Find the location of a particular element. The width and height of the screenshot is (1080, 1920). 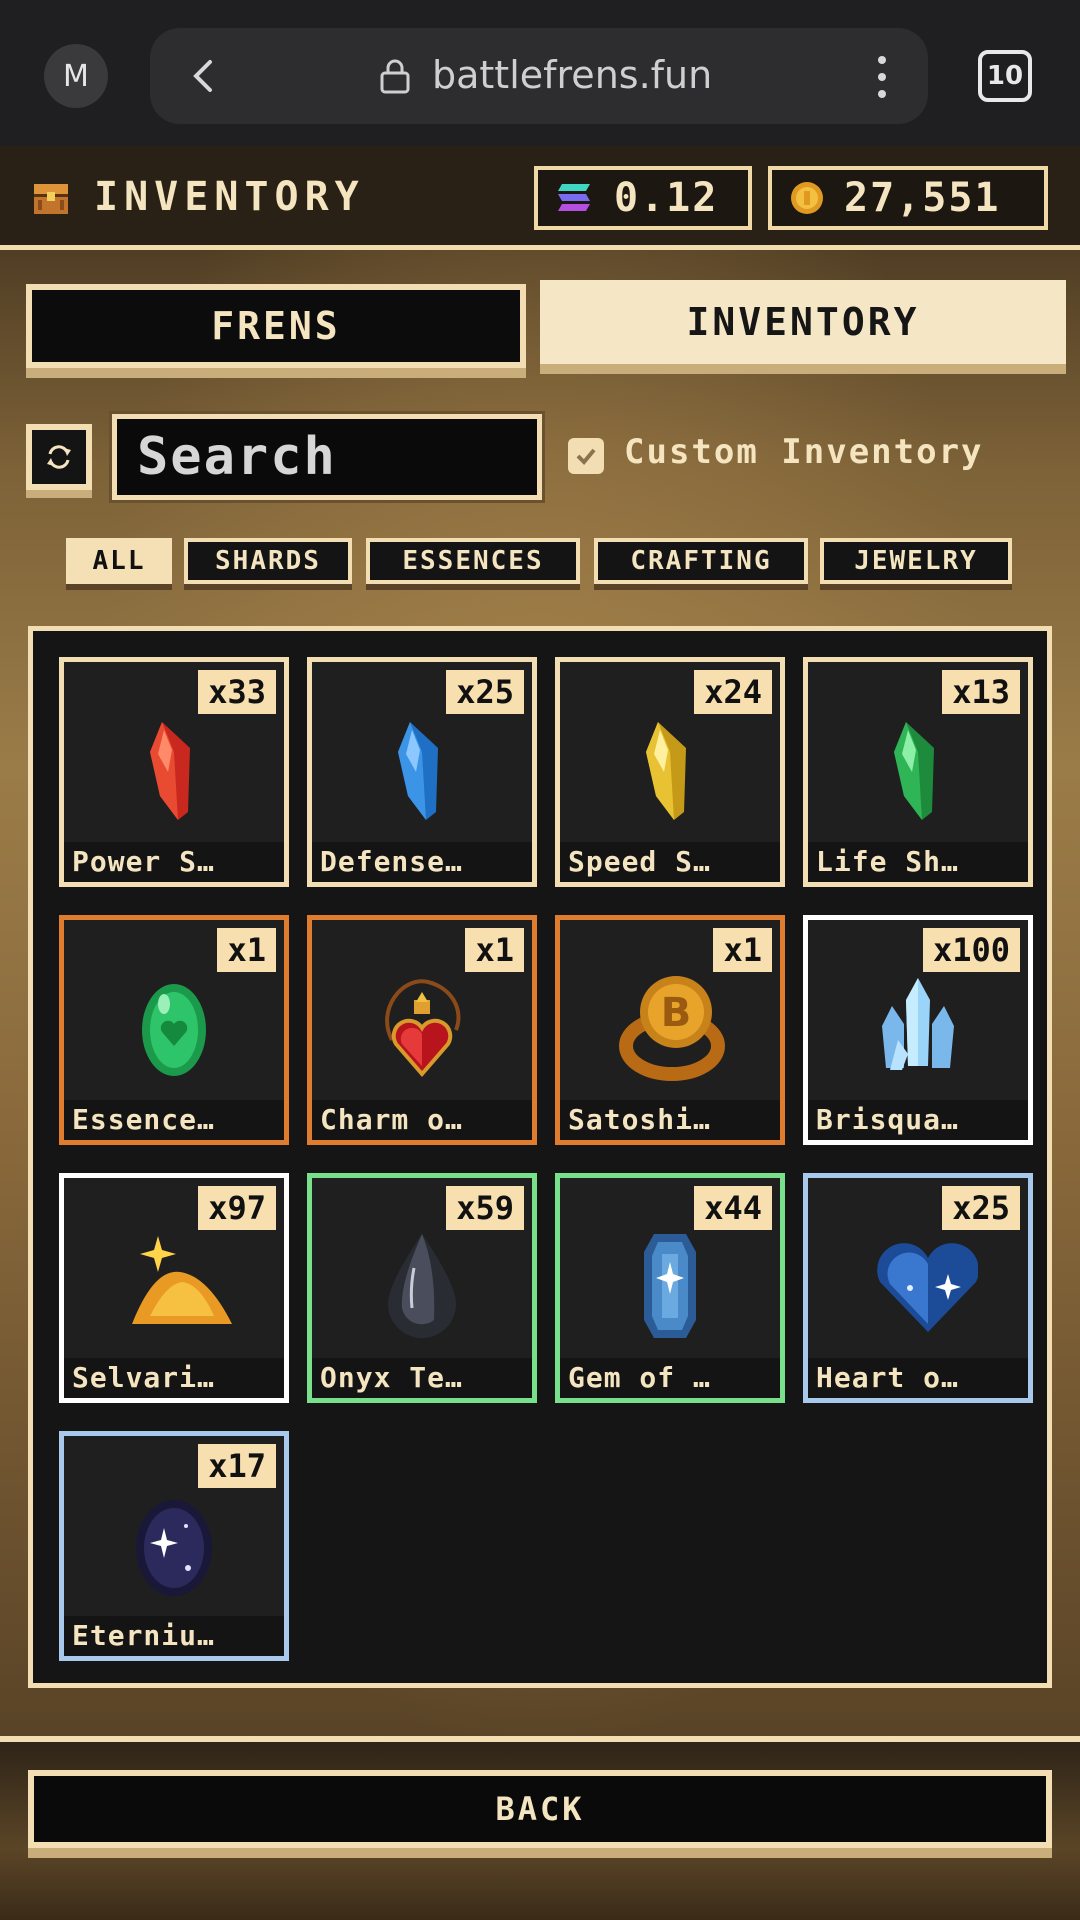

gold-coin-icon is located at coordinates (807, 198).